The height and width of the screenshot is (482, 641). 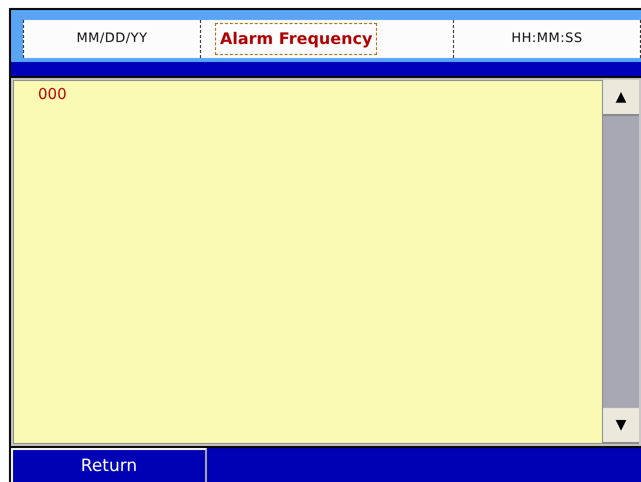 What do you see at coordinates (621, 262) in the screenshot?
I see `scrollbar: ▲ ▼` at bounding box center [621, 262].